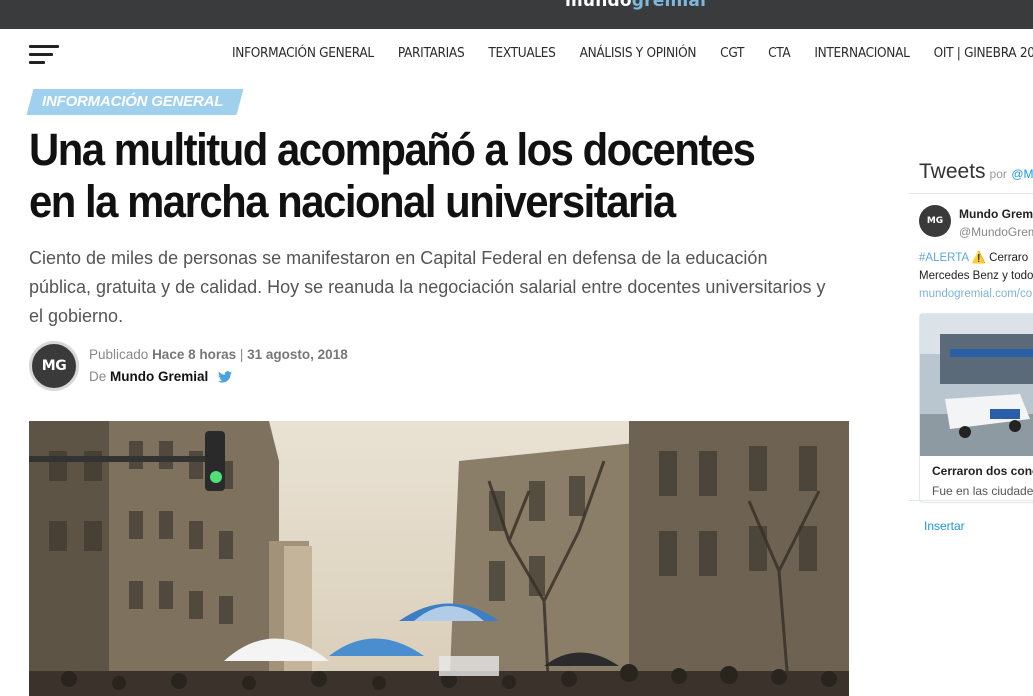  I want to click on top-brand-bar: mundogremial, so click(516, 14).